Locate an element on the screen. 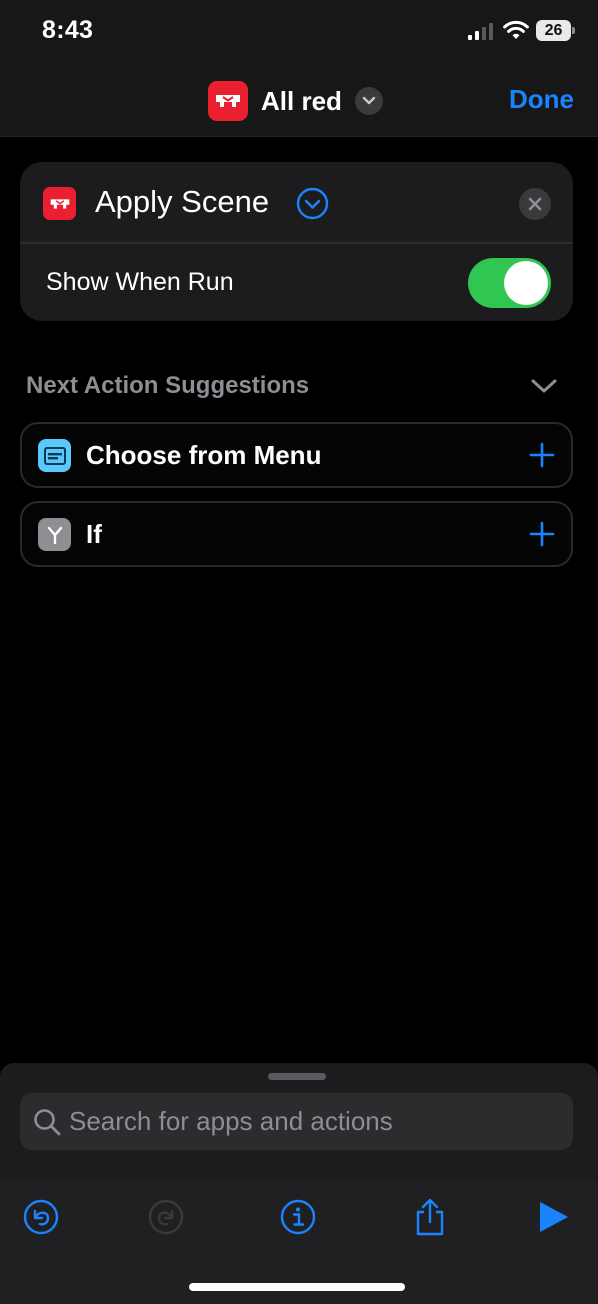 The height and width of the screenshot is (1304, 598). close-icon is located at coordinates (535, 204).